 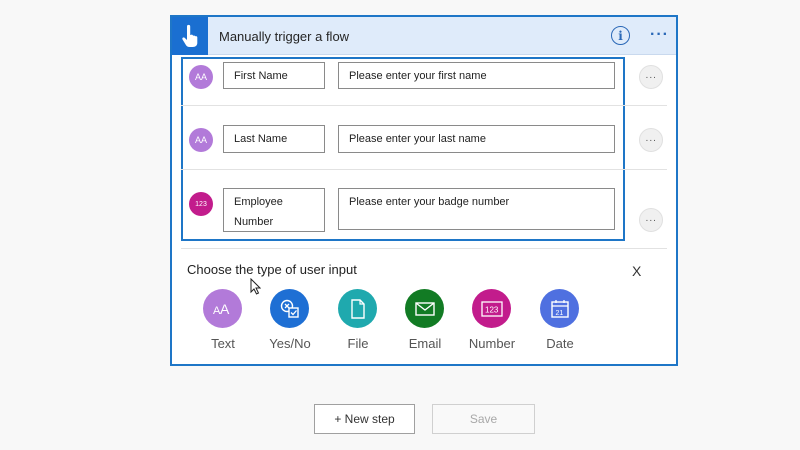 I want to click on more-options-icon: ···, so click(x=659, y=35).